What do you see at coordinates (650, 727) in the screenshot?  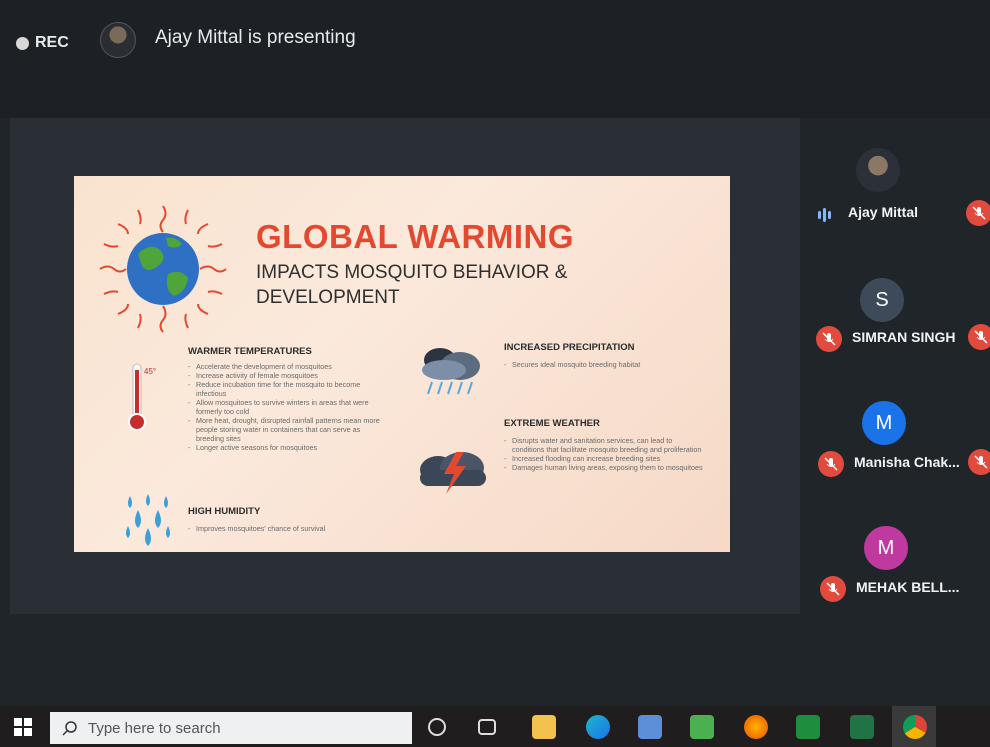 I see `store-icon` at bounding box center [650, 727].